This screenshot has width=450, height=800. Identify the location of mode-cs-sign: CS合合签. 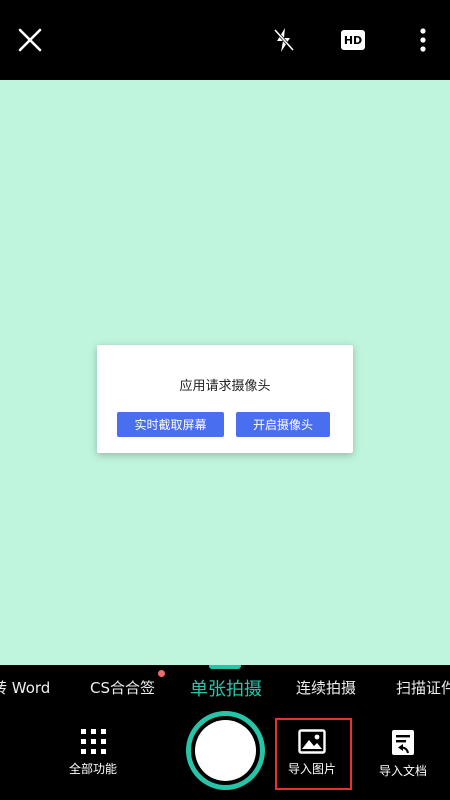
(122, 687).